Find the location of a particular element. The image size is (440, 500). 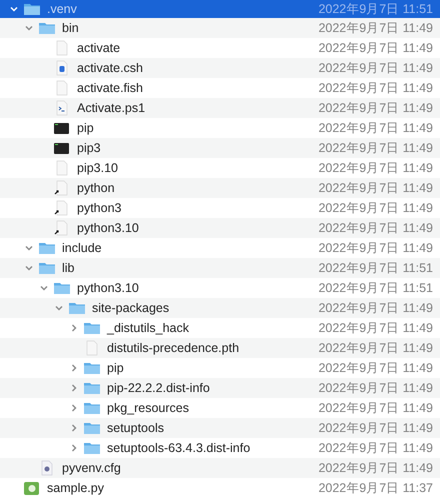

file-name: distutils-precedence.pth is located at coordinates (173, 348).